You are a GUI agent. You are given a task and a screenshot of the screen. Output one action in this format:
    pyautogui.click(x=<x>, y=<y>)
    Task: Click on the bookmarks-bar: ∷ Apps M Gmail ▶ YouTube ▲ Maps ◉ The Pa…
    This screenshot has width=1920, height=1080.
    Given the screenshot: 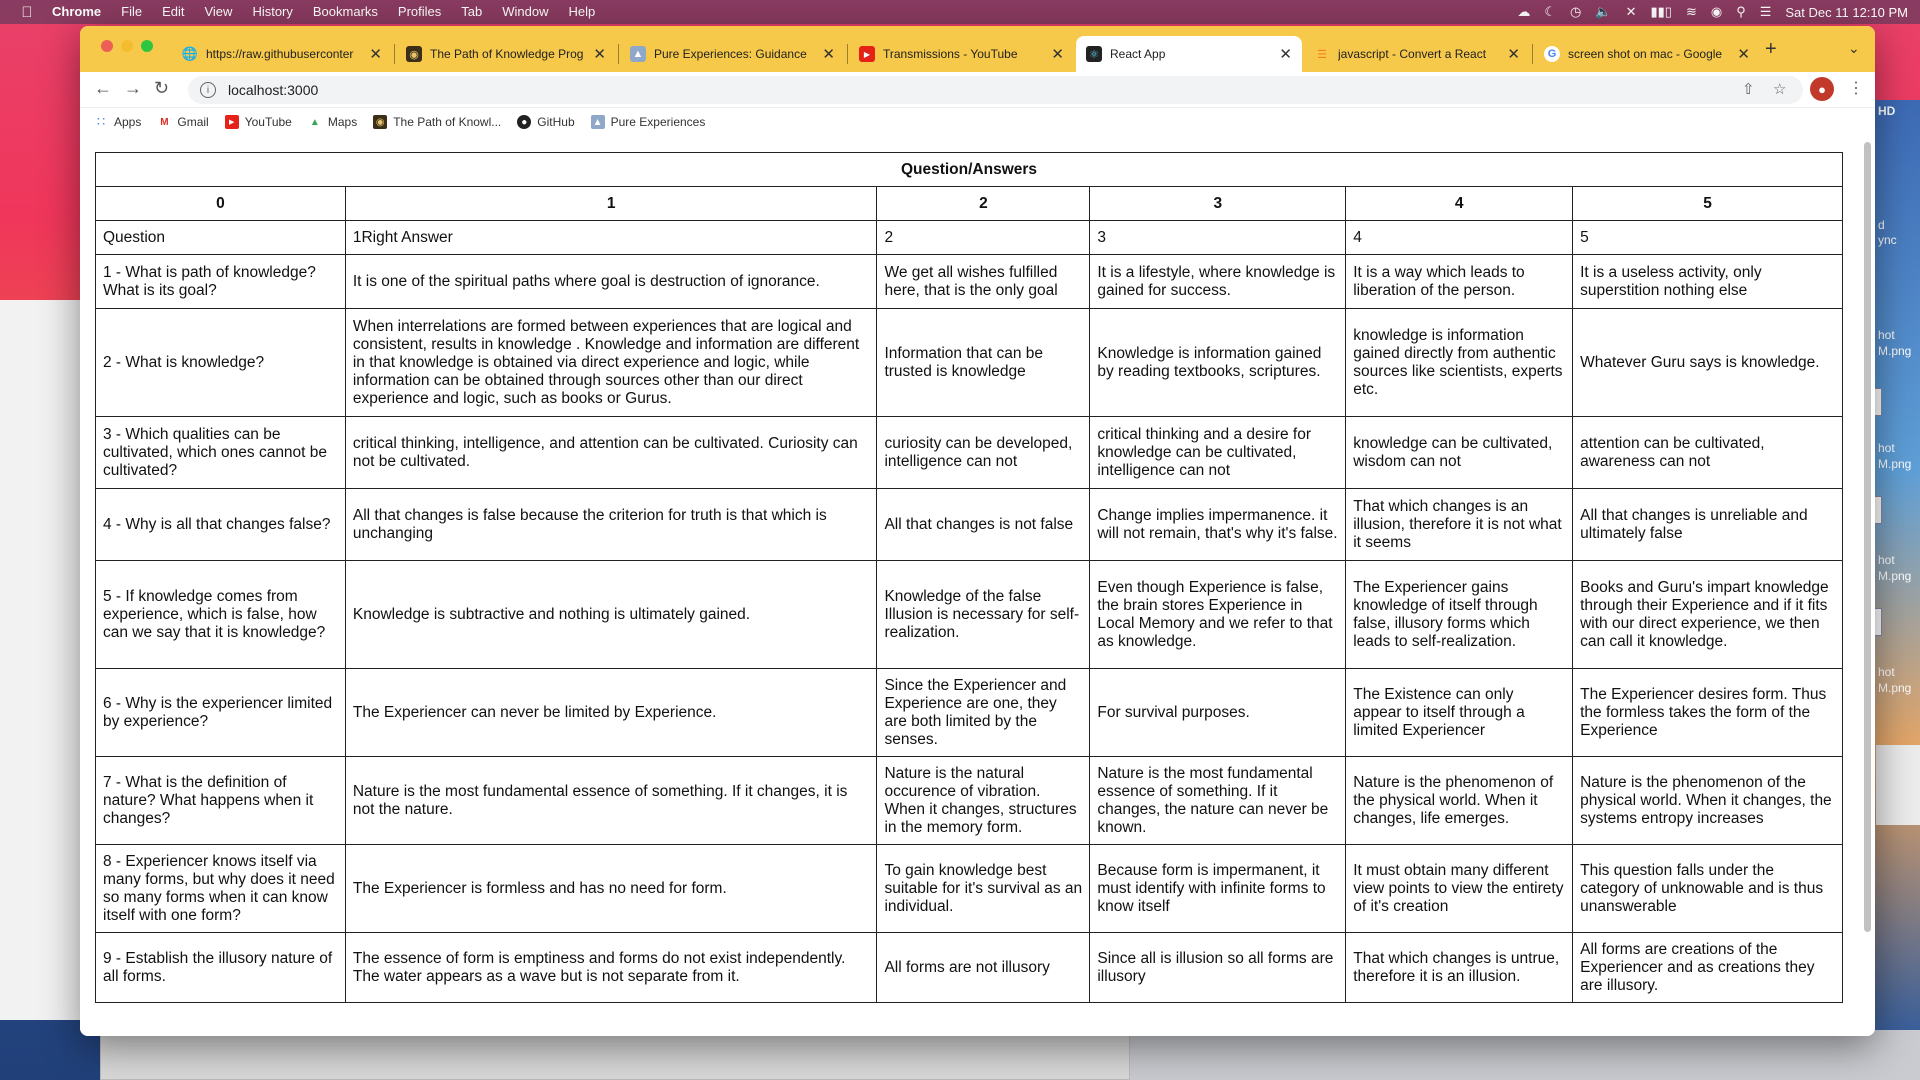 What is the action you would take?
    pyautogui.click(x=977, y=122)
    